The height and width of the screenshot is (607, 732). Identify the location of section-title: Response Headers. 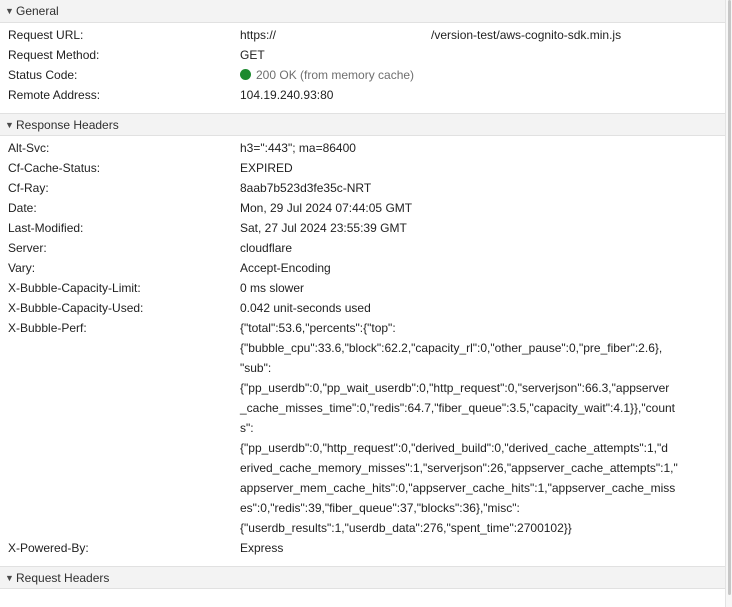
(67, 124).